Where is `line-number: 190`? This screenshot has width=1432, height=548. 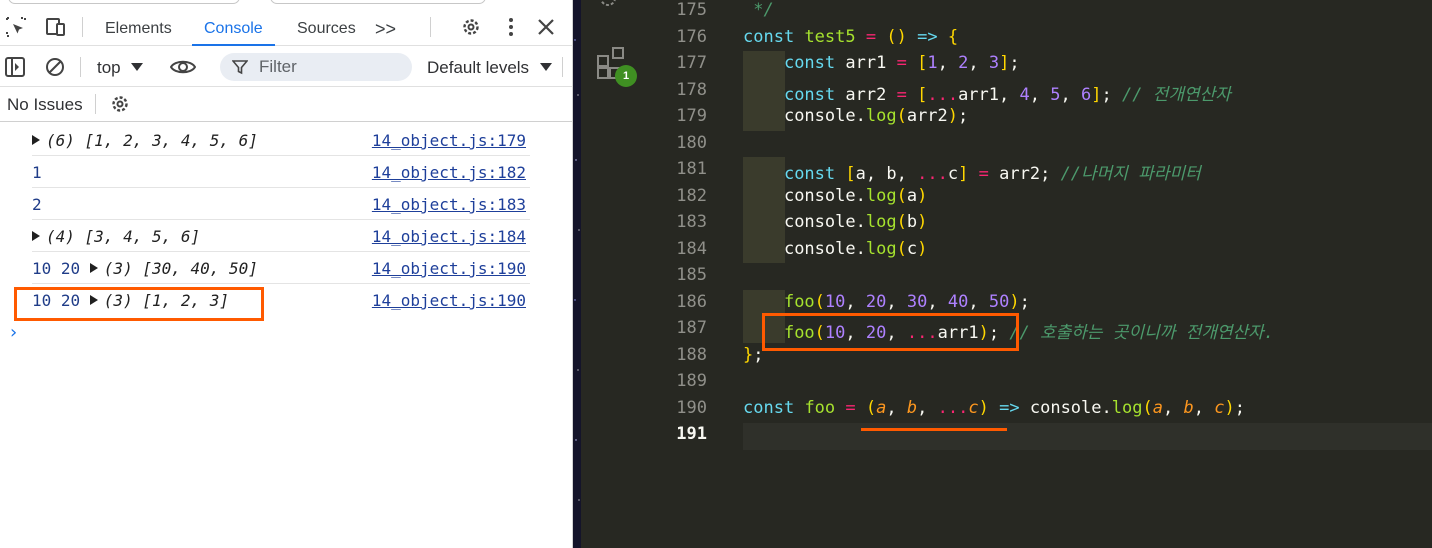
line-number: 190 is located at coordinates (691, 408).